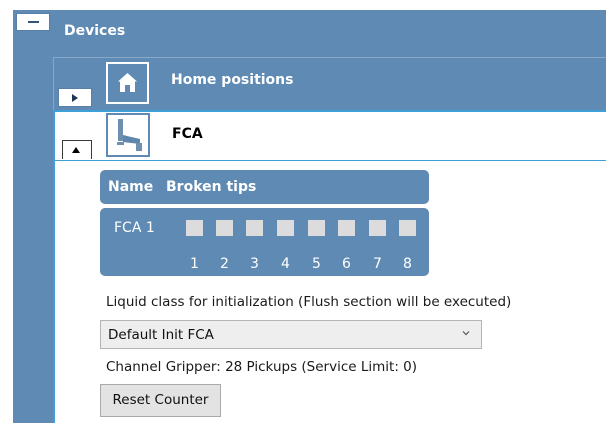 Image resolution: width=606 pixels, height=423 pixels. I want to click on devices-title: Devices, so click(95, 31).